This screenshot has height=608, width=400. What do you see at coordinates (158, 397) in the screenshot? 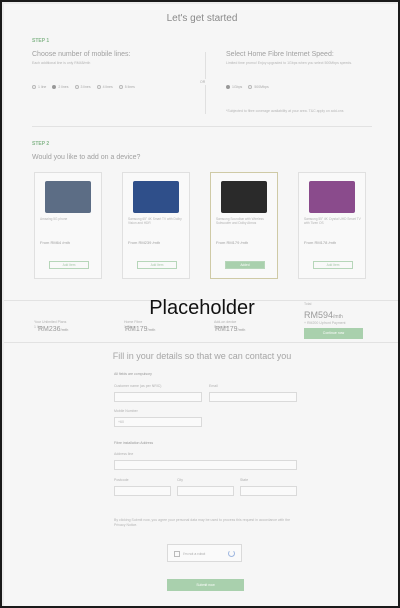
I see `name-input` at bounding box center [158, 397].